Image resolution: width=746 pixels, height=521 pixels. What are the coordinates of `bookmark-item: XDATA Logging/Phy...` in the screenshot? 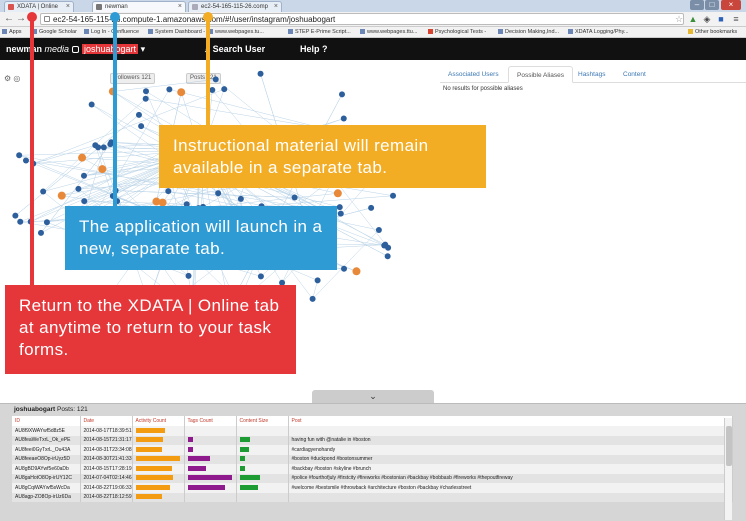 It's located at (598, 32).